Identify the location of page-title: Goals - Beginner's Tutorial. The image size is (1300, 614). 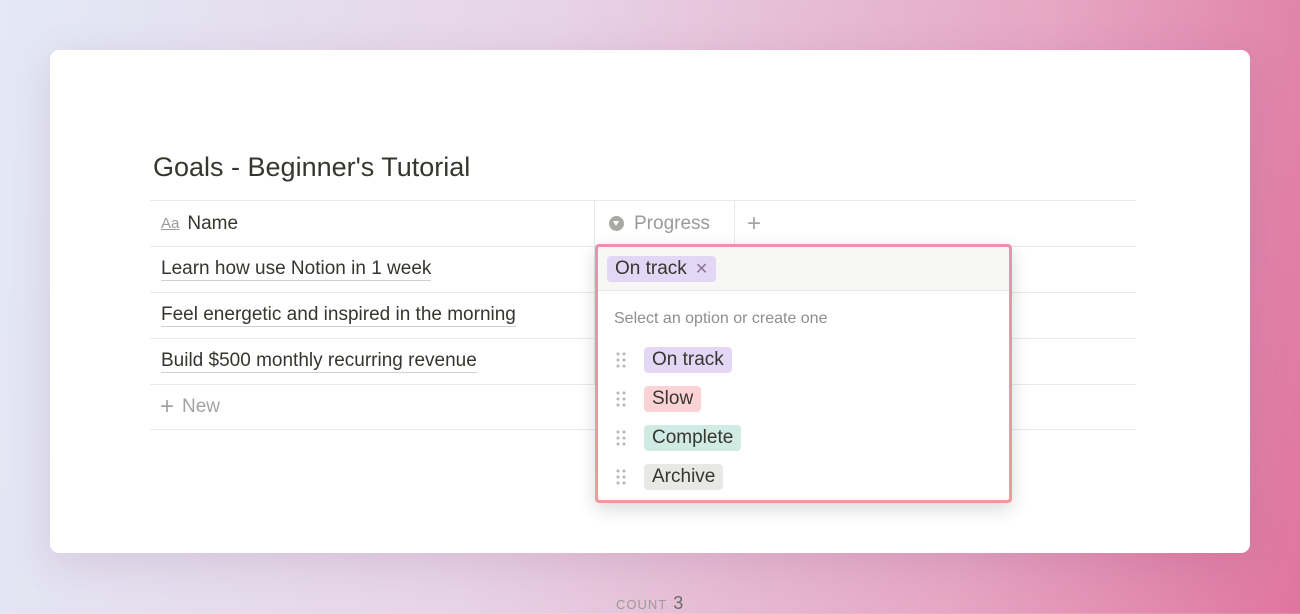
(312, 167).